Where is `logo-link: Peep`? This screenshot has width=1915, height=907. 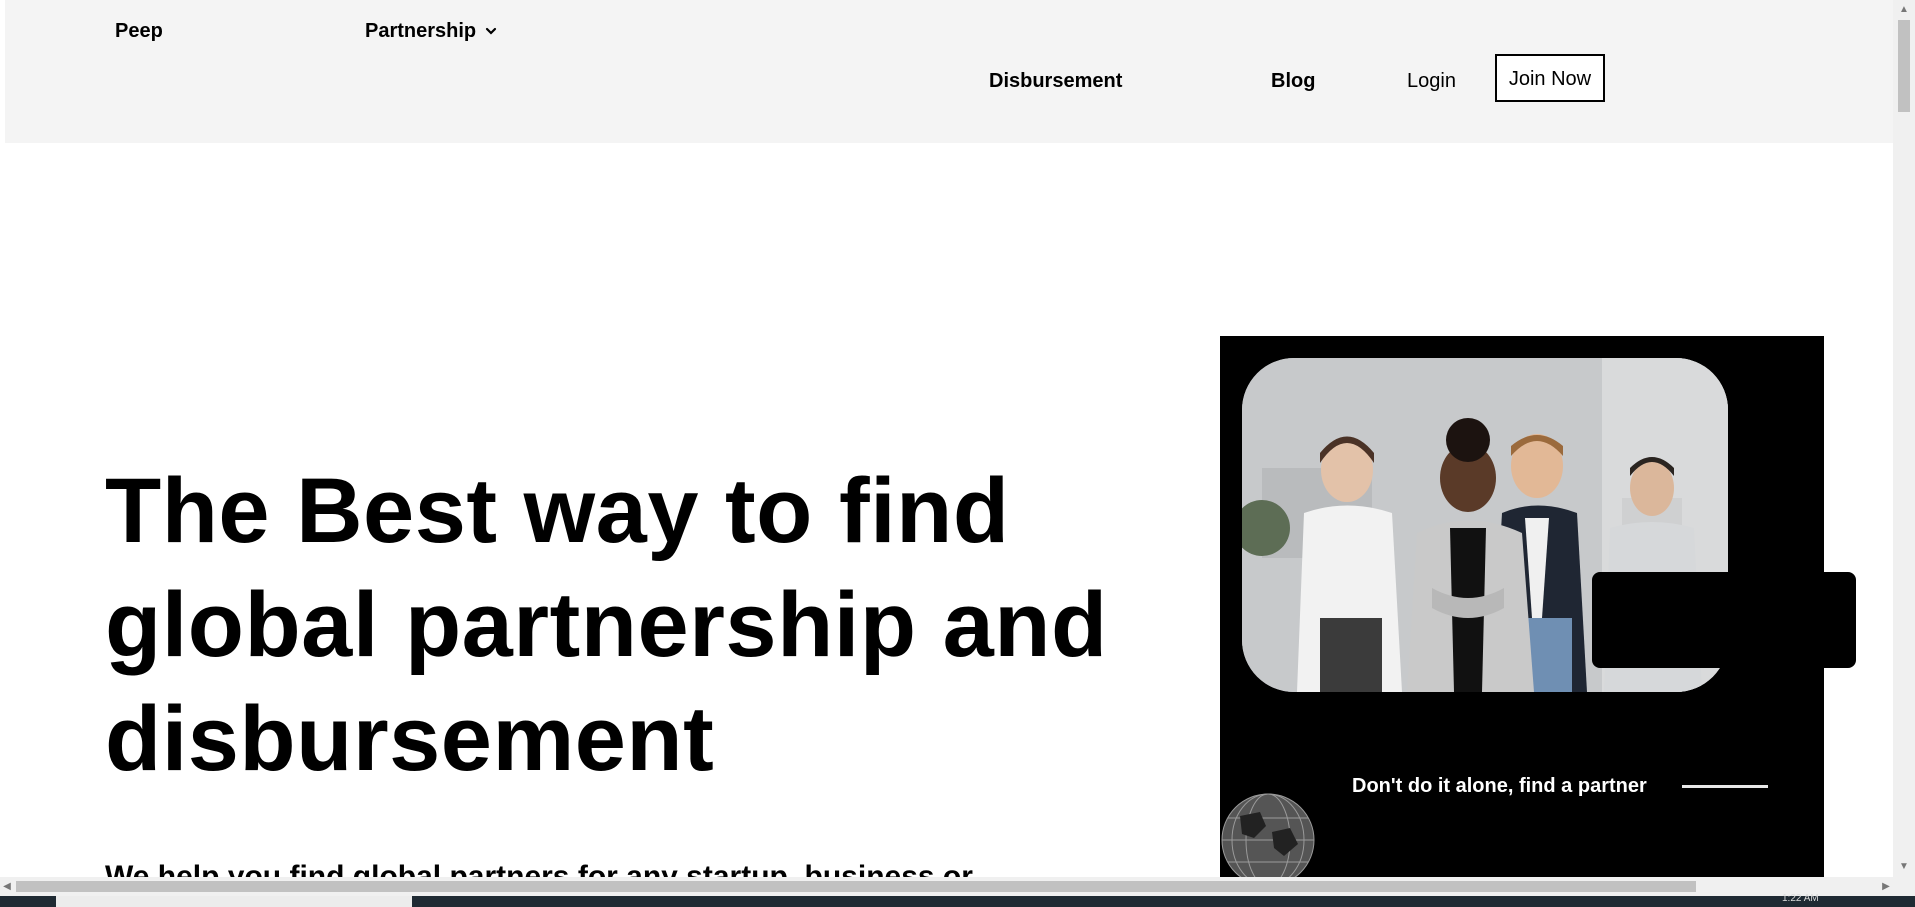
logo-link: Peep is located at coordinates (139, 31).